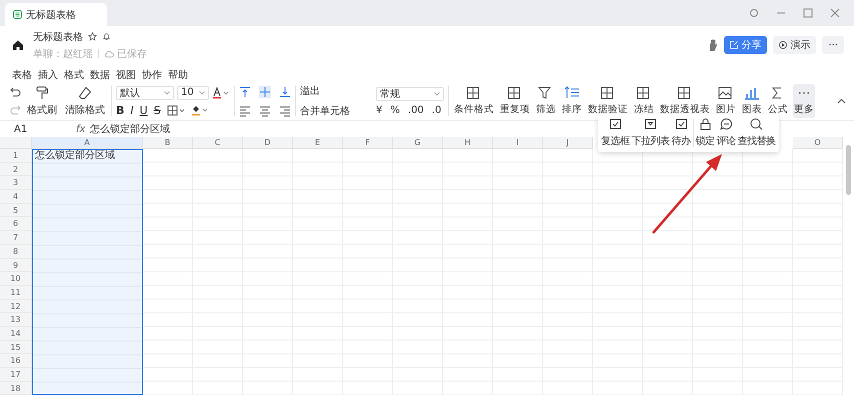  What do you see at coordinates (16, 265) in the screenshot?
I see `row-header: 9` at bounding box center [16, 265].